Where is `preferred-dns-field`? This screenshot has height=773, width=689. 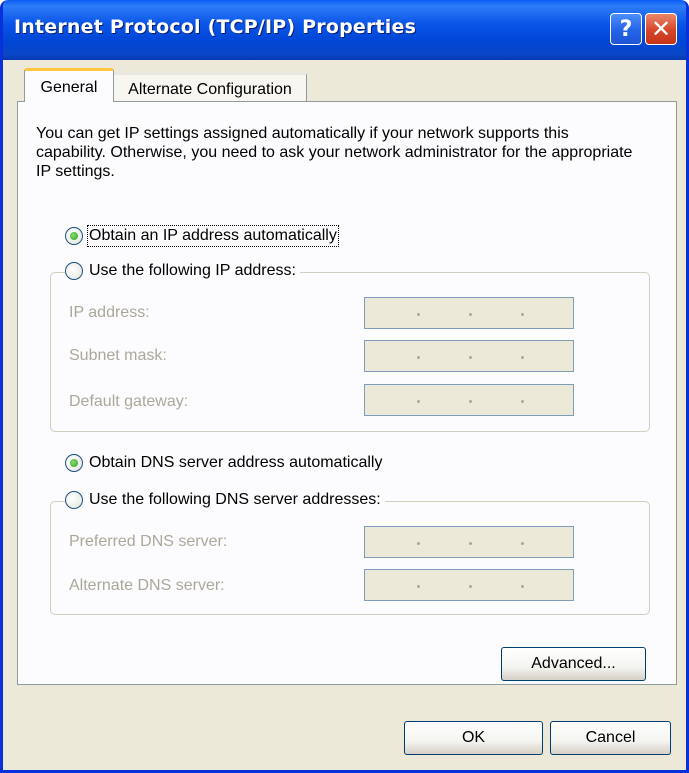 preferred-dns-field is located at coordinates (469, 542).